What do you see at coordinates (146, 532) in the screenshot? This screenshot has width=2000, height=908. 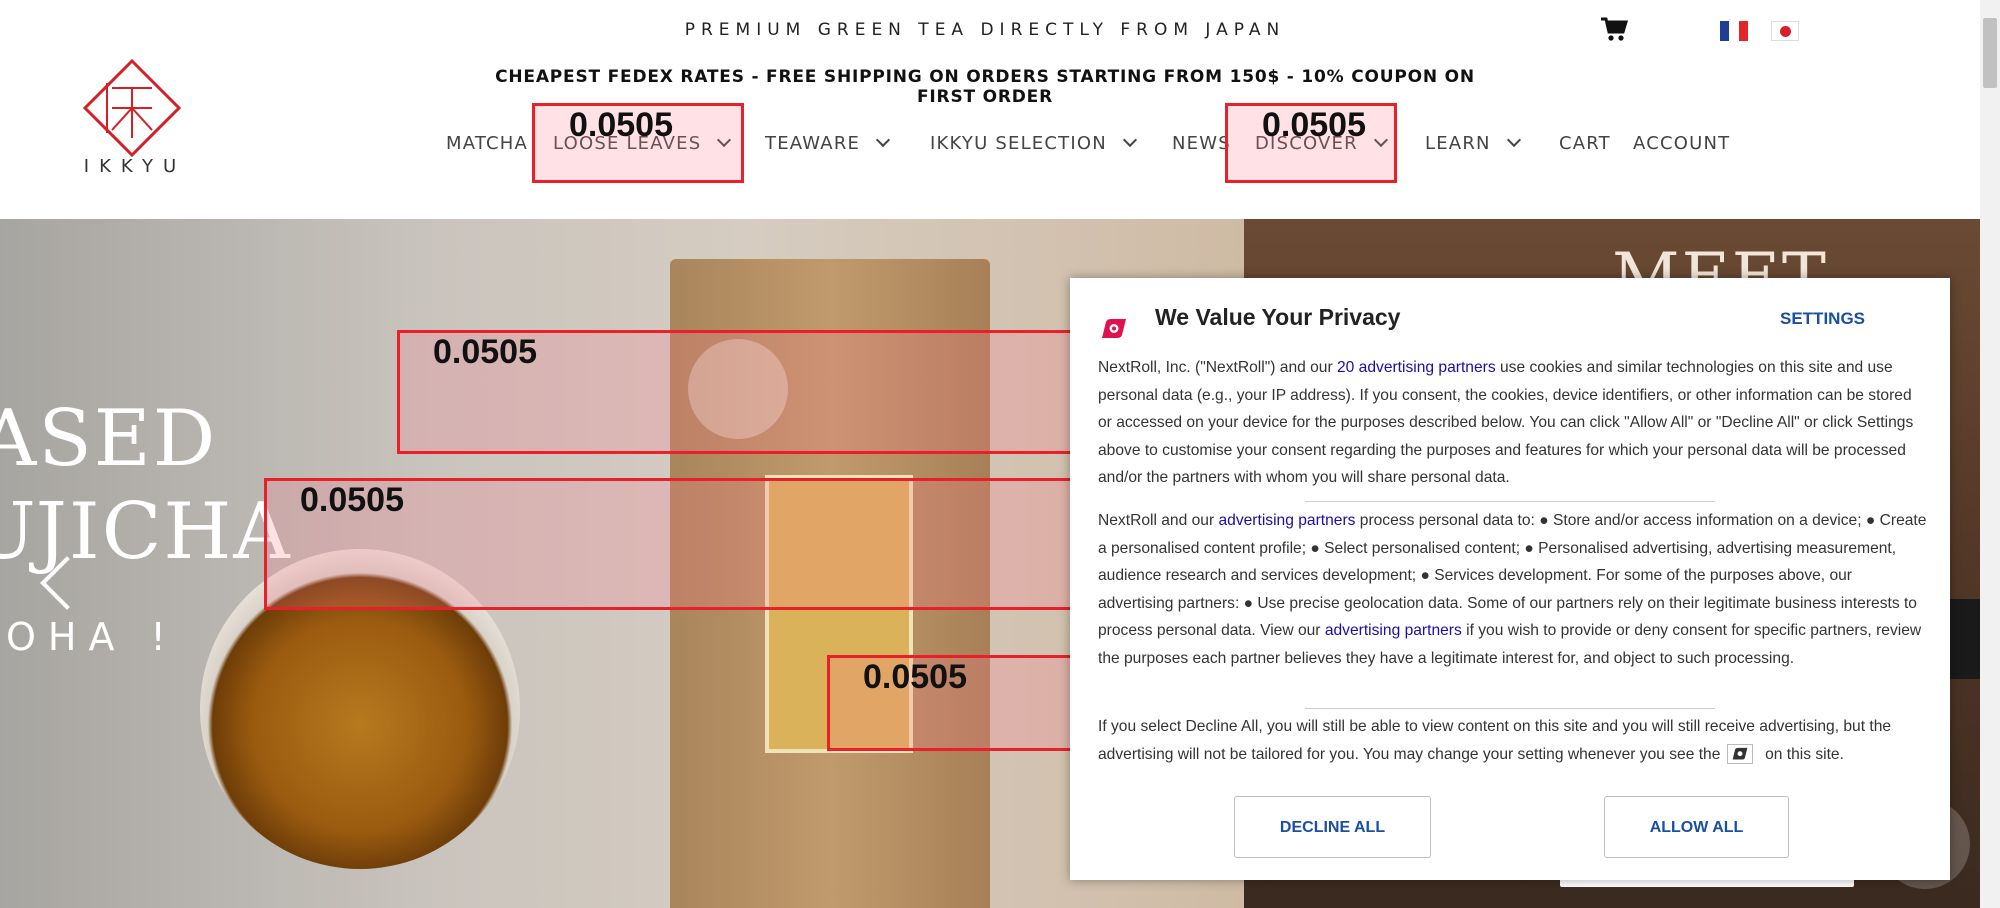 I see `hero-heading-line2: UJICHA` at bounding box center [146, 532].